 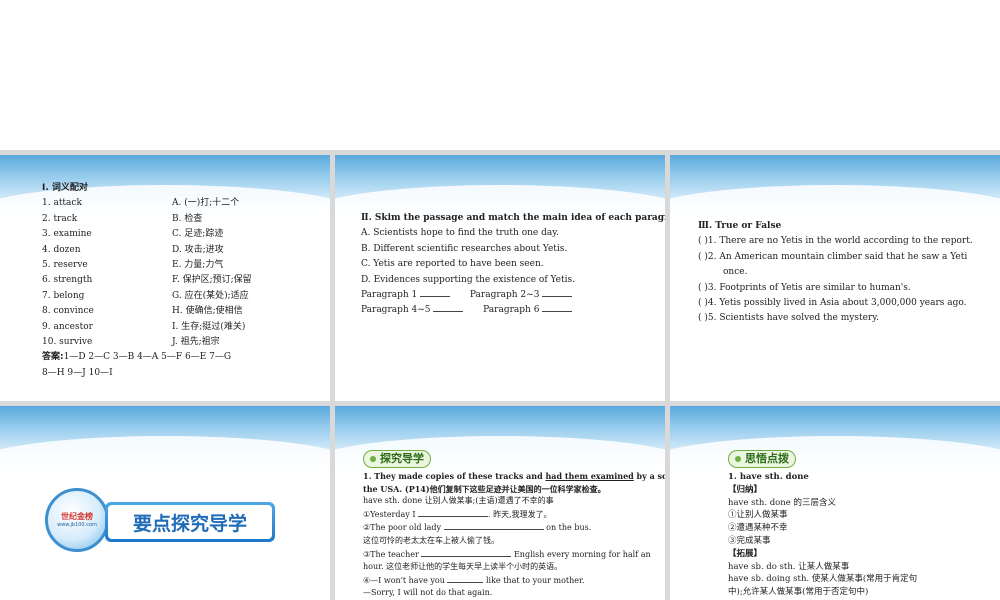 I want to click on section-tag: 思悟点拨, so click(x=762, y=459).